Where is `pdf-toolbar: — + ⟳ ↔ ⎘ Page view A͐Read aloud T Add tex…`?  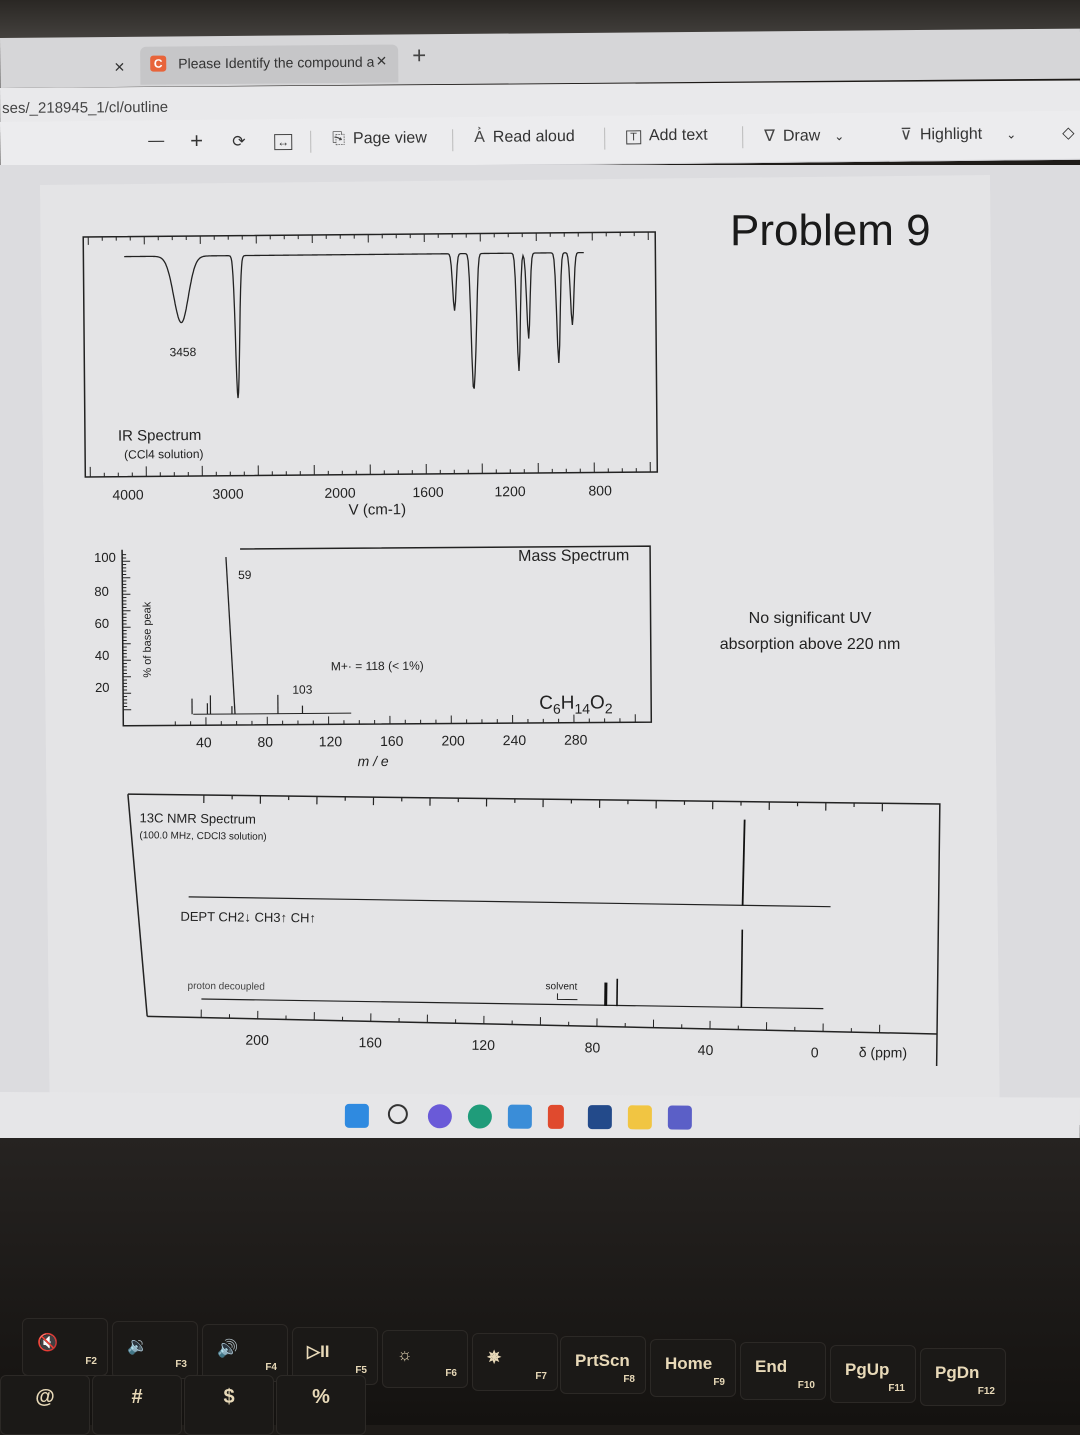 pdf-toolbar: — + ⟳ ↔ ⎘ Page view A͐Read aloud T Add tex… is located at coordinates (540, 141).